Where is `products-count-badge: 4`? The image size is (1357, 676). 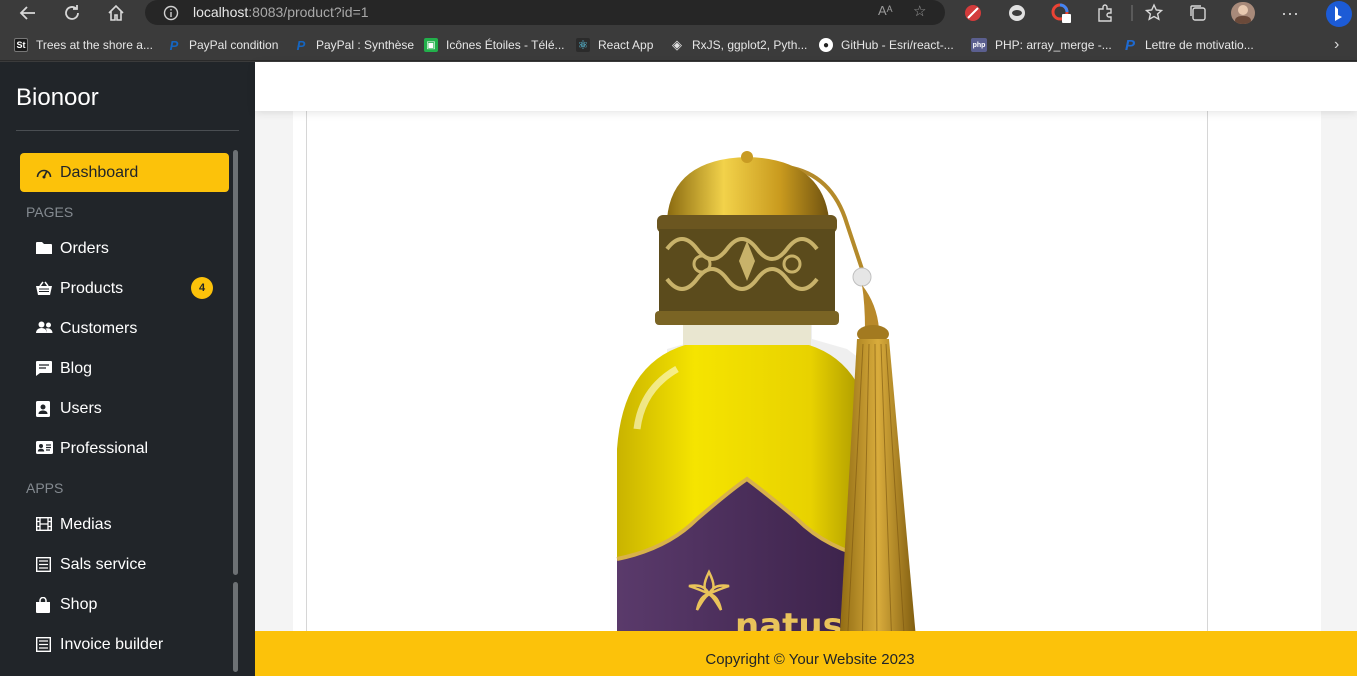
products-count-badge: 4 is located at coordinates (202, 288).